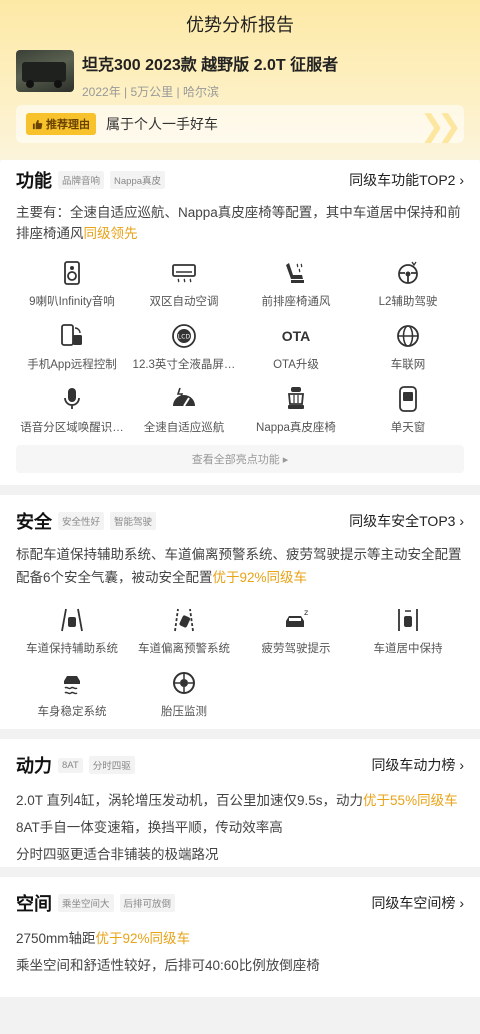 This screenshot has height=1034, width=480. Describe the element at coordinates (184, 410) in the screenshot. I see `feature-item: 全速自适应巡航` at that location.